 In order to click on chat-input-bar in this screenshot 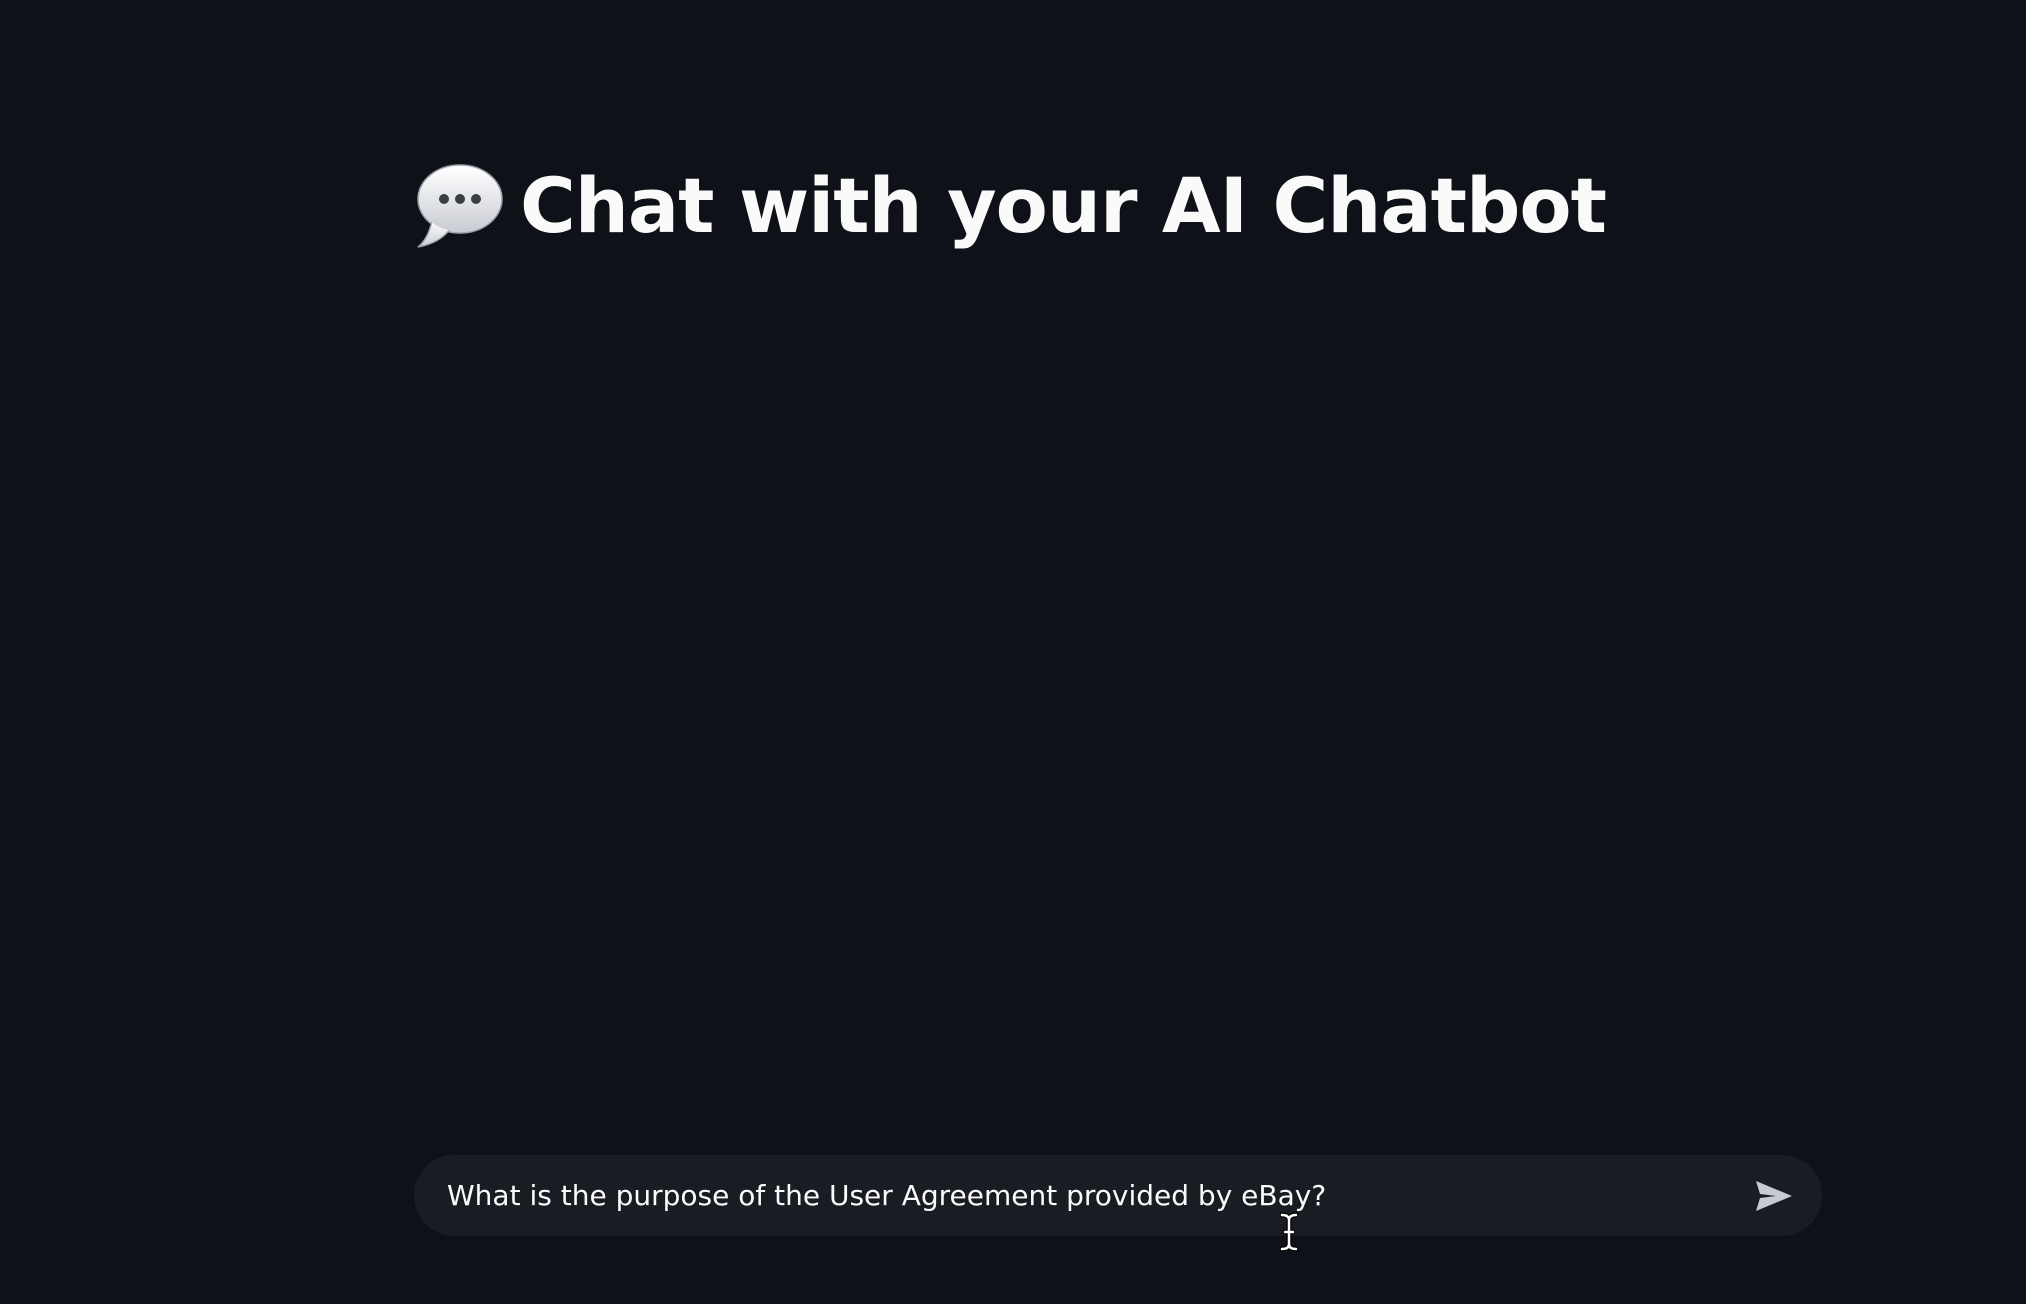, I will do `click(1118, 1195)`.